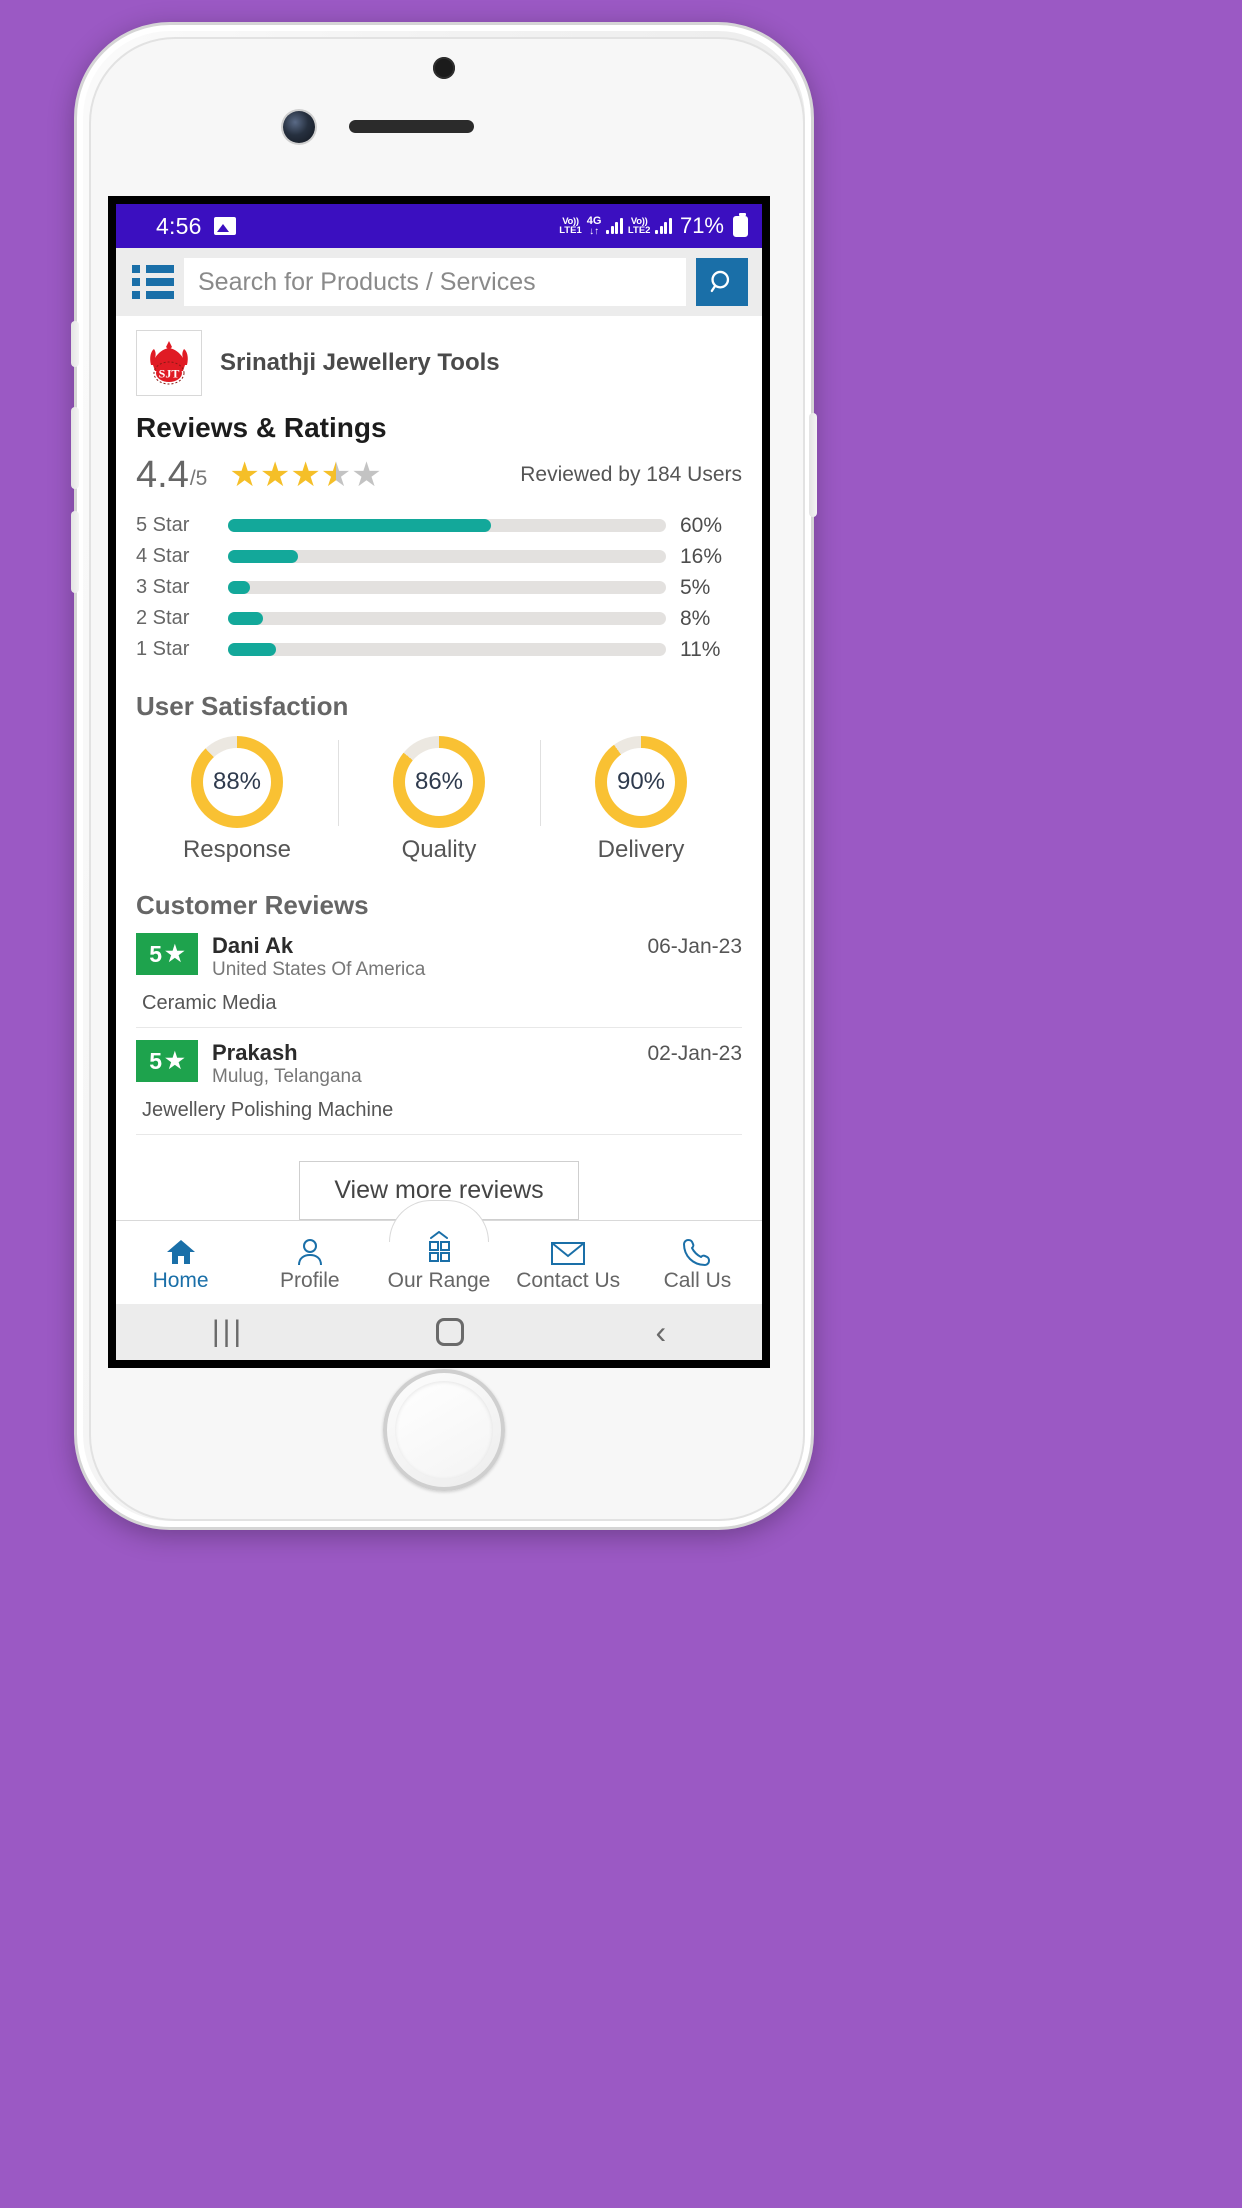  Describe the element at coordinates (299, 127) in the screenshot. I see `front-camera-icon` at that location.